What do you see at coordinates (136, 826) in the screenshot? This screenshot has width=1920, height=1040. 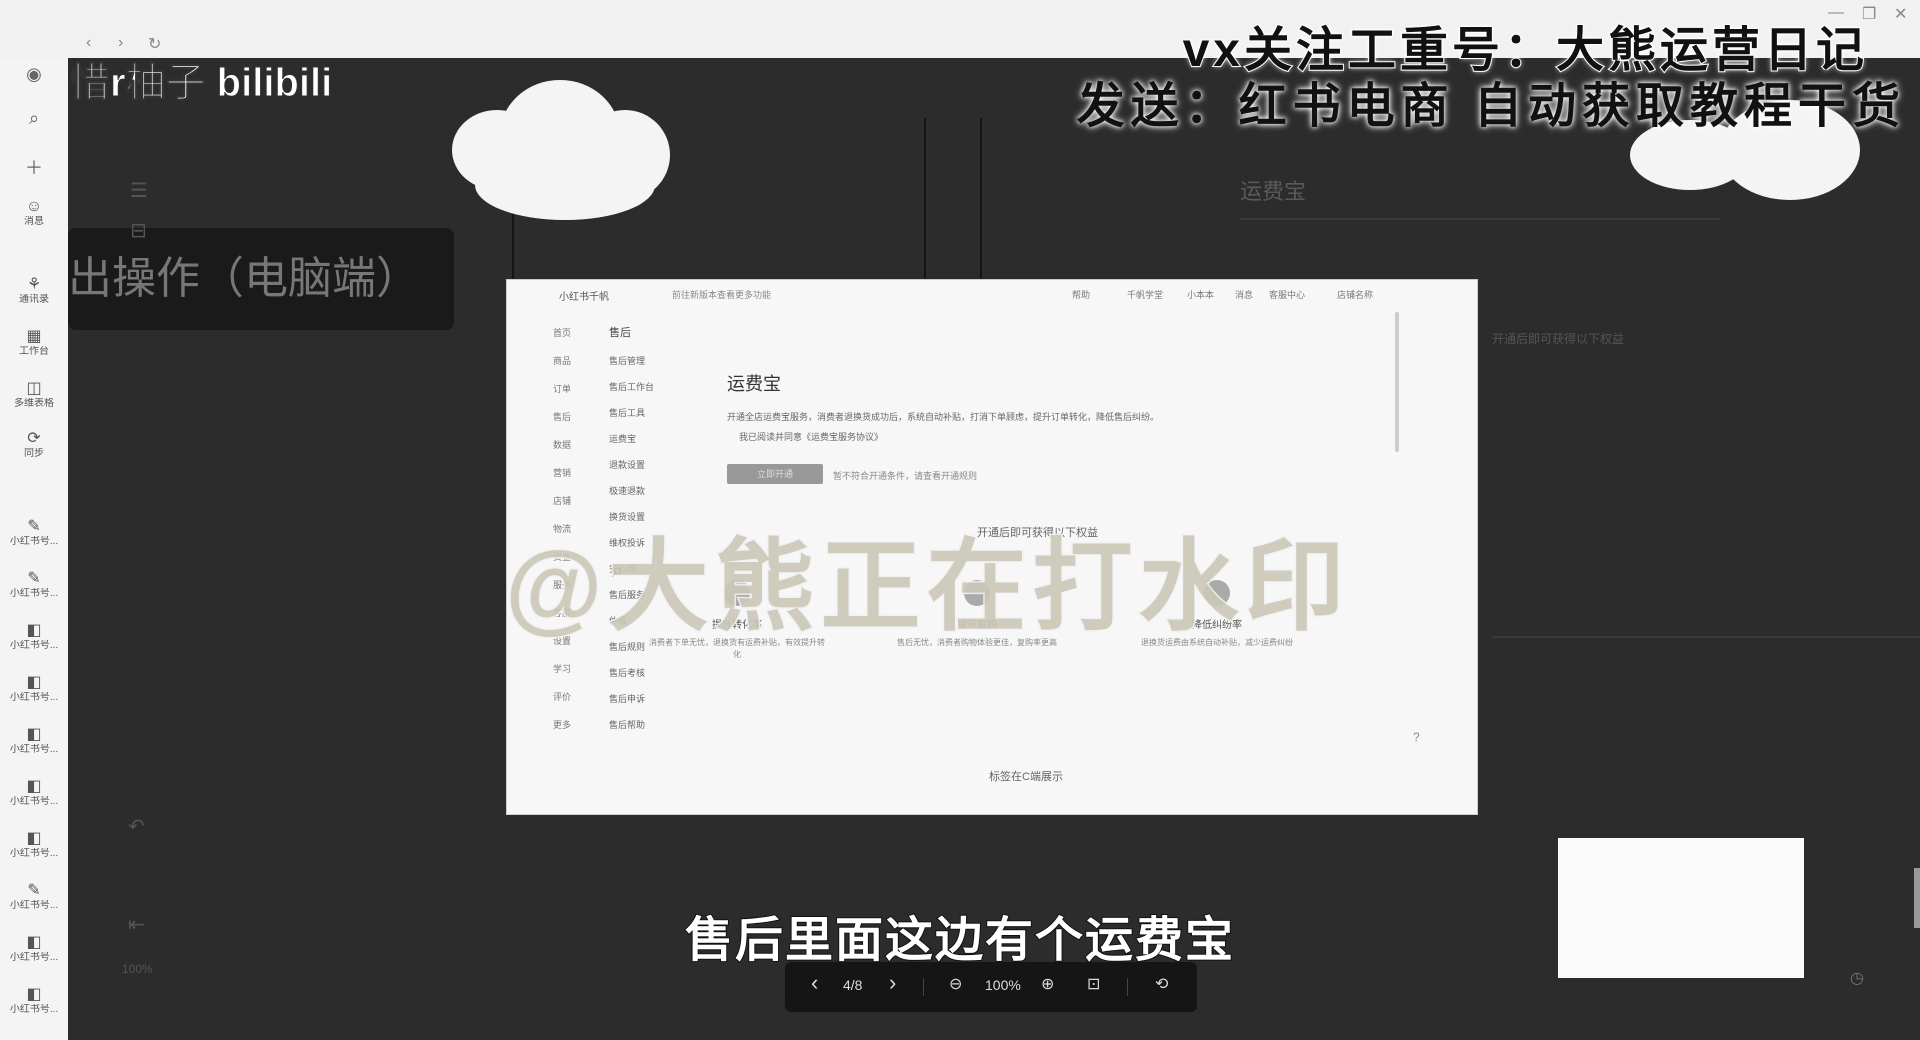 I see `undo-icon: ↶` at bounding box center [136, 826].